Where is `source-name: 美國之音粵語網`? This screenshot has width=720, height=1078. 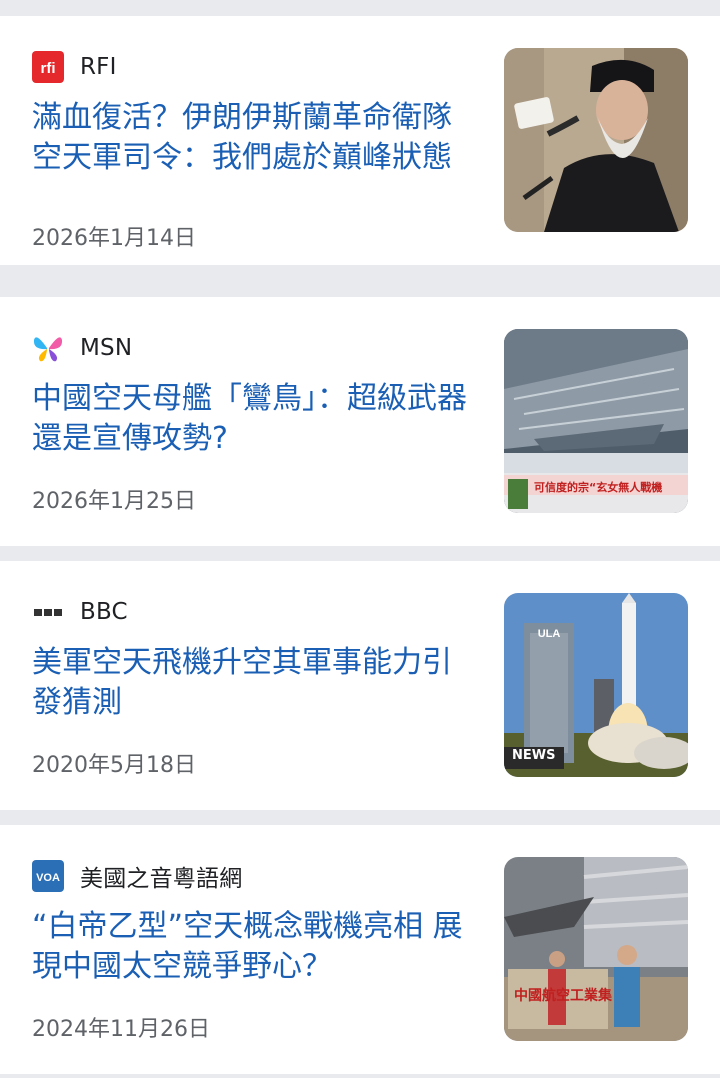 source-name: 美國之音粵語網 is located at coordinates (161, 879).